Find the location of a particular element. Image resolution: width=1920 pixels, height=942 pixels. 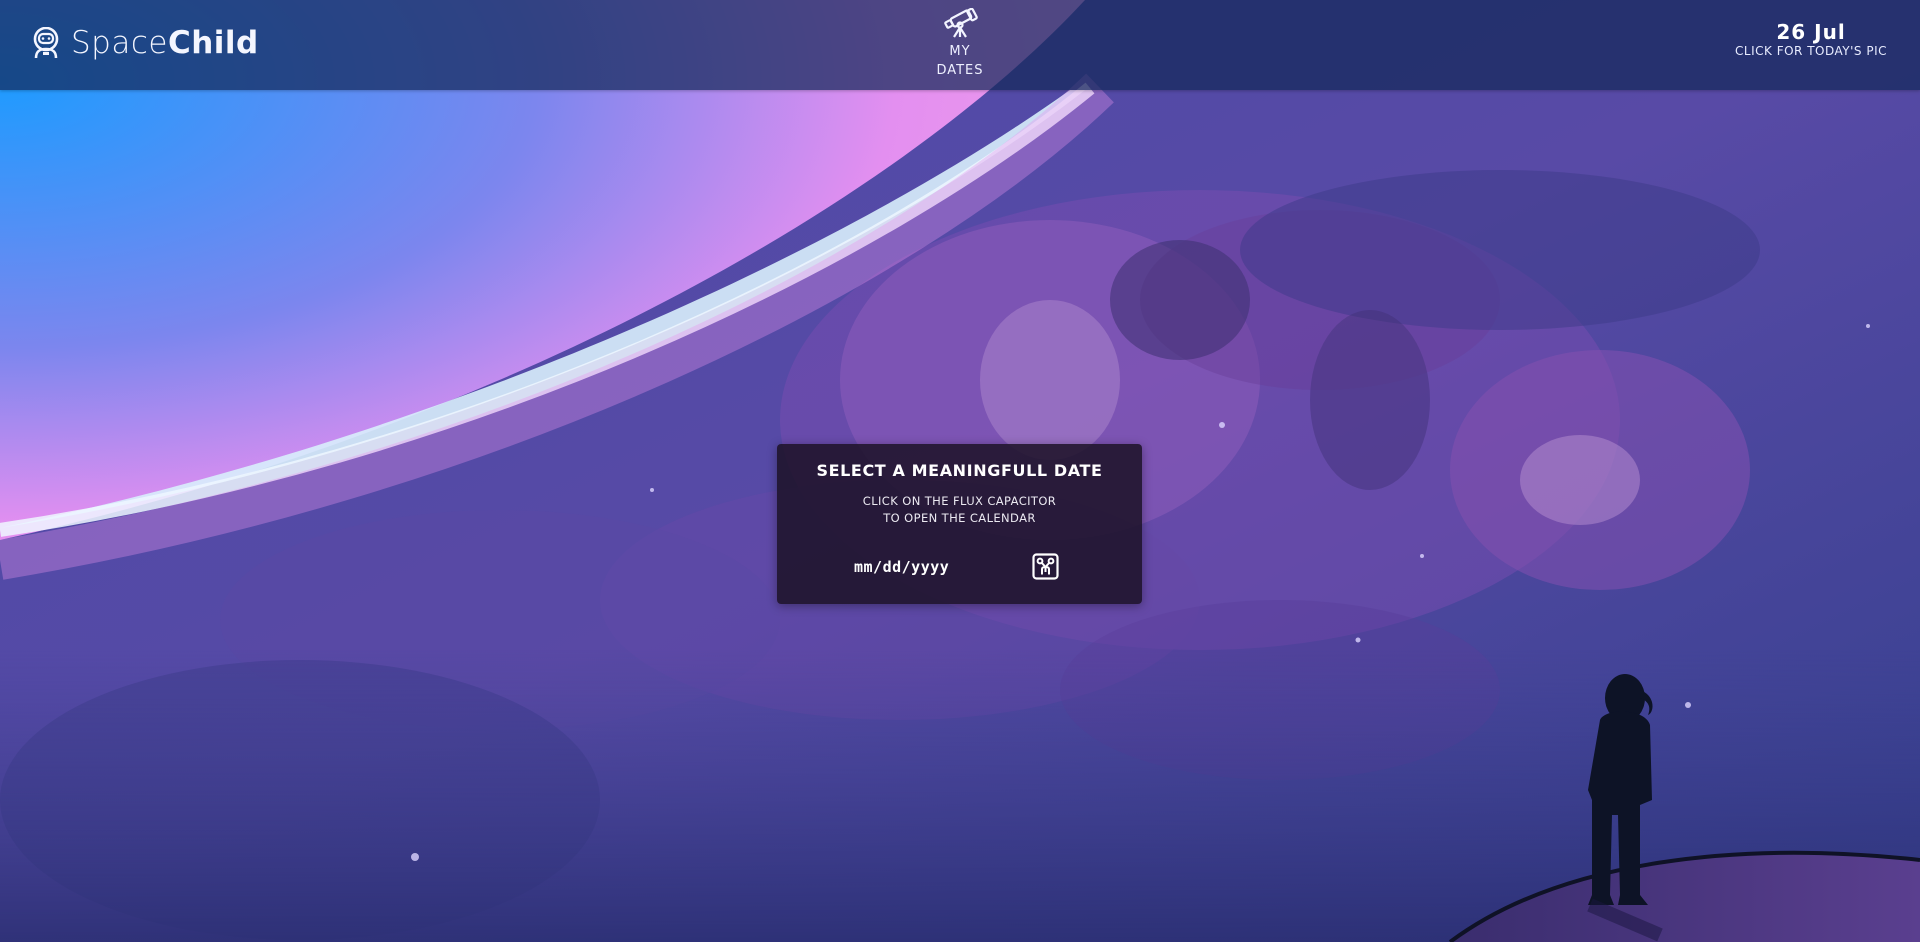

brand-logo-link: SpaceChild is located at coordinates (145, 43).